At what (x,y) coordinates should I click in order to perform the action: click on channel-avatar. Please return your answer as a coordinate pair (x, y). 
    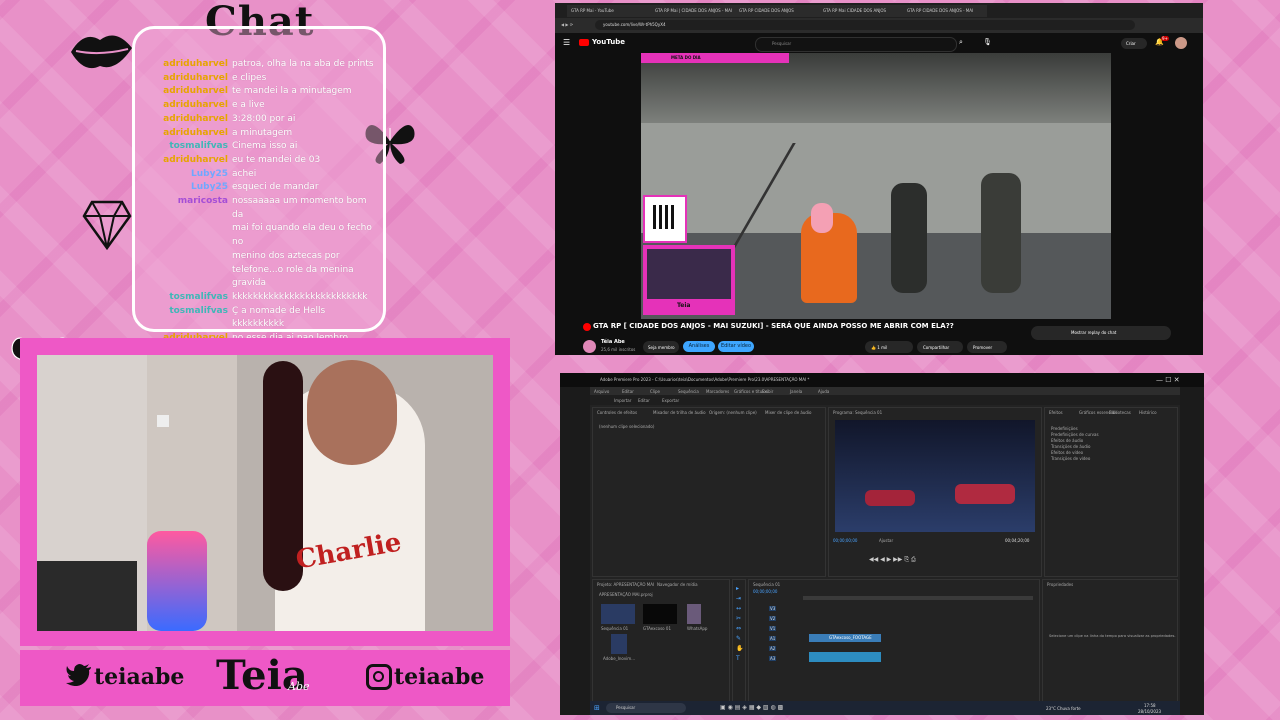
    Looking at the image, I should click on (589, 346).